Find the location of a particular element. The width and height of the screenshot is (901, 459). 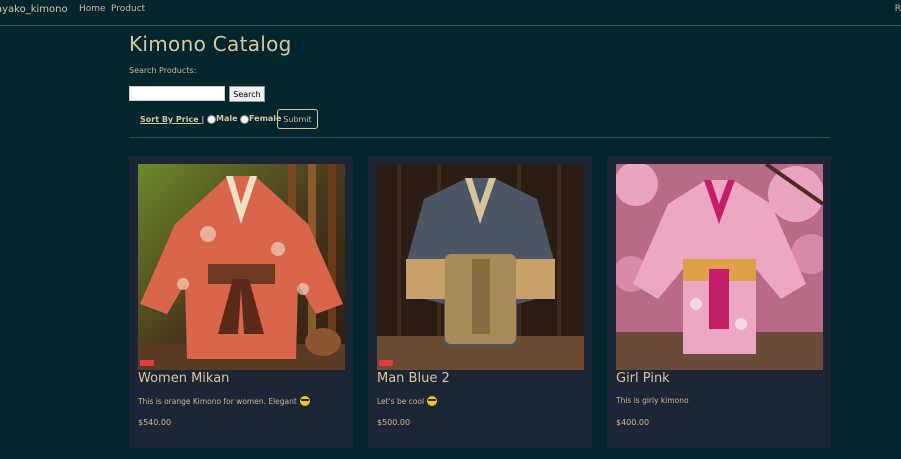

product-name: Girl Pink is located at coordinates (643, 378).